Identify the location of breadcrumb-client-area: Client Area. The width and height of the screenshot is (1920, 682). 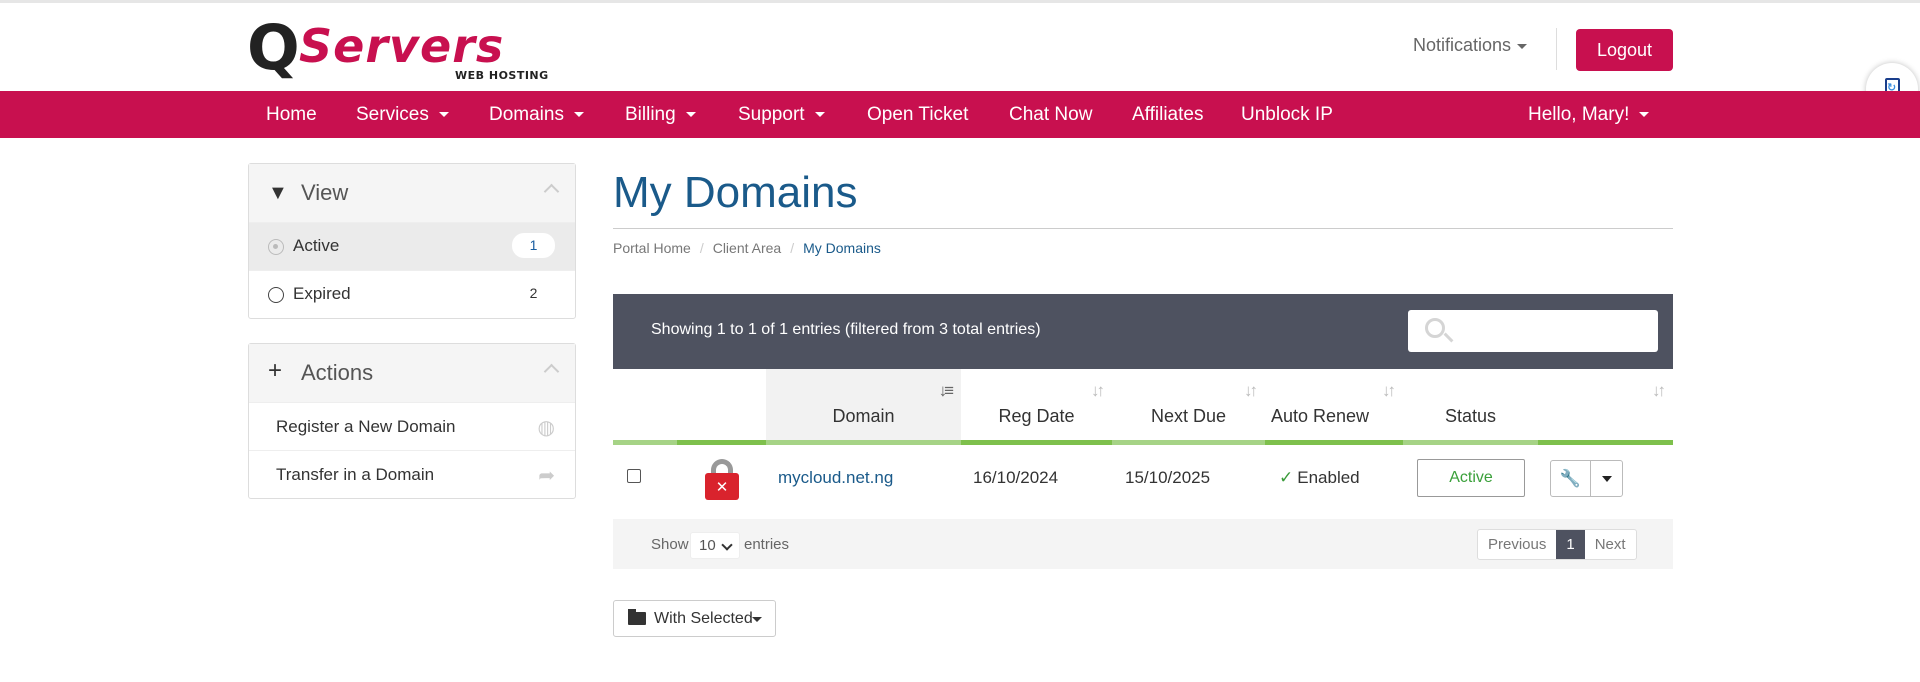
(747, 248).